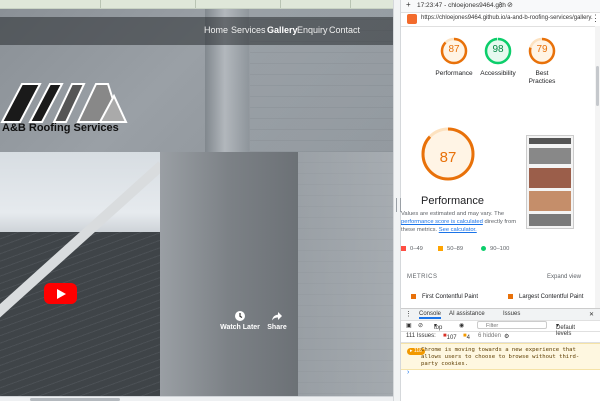  Describe the element at coordinates (240, 327) in the screenshot. I see `watch-later-label: Watch Later` at that location.